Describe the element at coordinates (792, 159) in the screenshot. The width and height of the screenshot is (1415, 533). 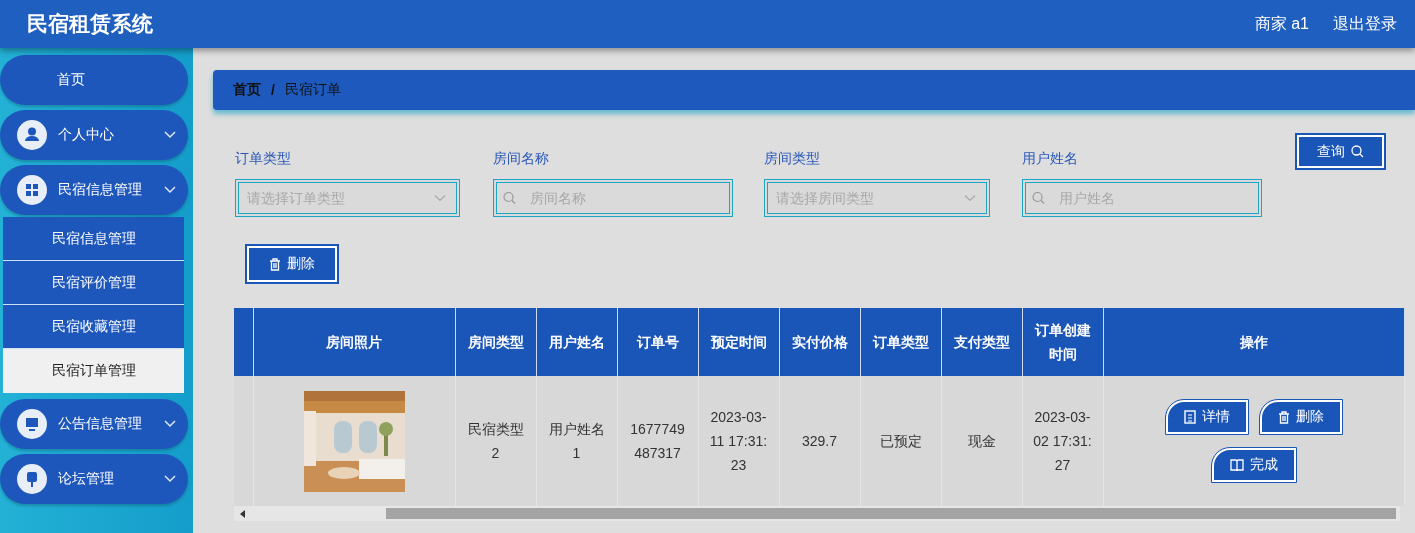
I see `field-label: 房间类型` at that location.